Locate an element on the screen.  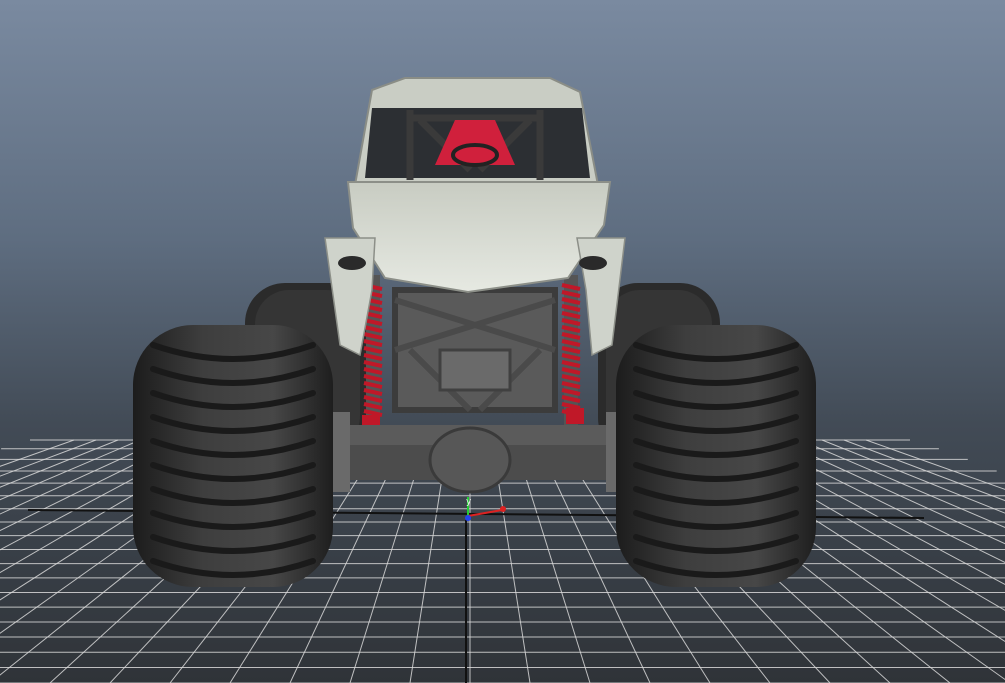
right-shock-absorber is located at coordinates (572, 352).